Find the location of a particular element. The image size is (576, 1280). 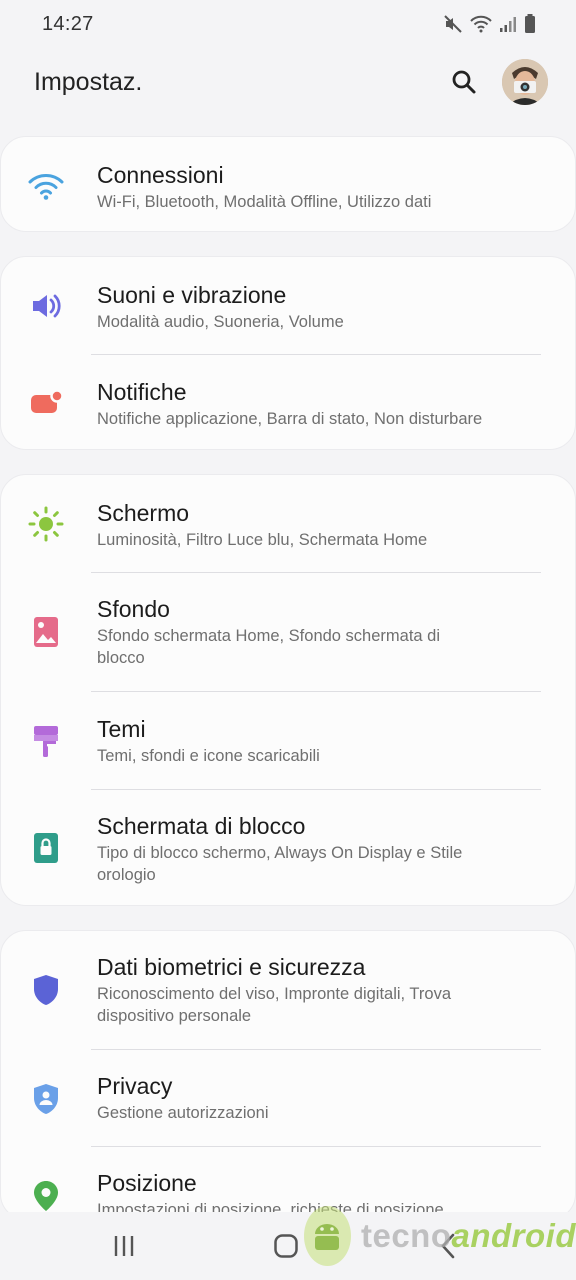

status-icons is located at coordinates (489, 24).